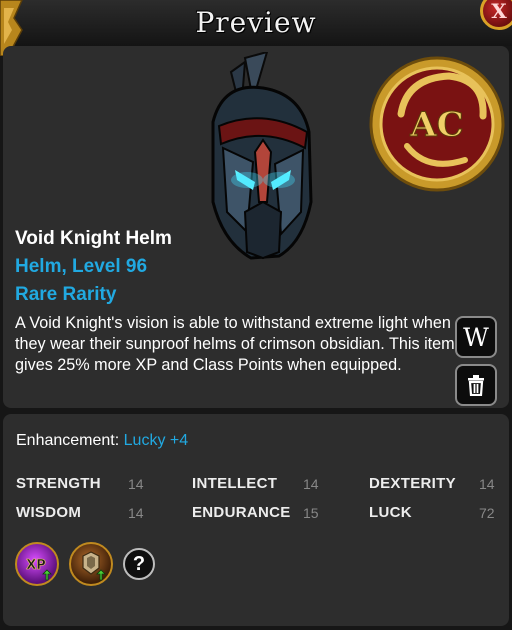  I want to click on window-title: Preview, so click(256, 22).